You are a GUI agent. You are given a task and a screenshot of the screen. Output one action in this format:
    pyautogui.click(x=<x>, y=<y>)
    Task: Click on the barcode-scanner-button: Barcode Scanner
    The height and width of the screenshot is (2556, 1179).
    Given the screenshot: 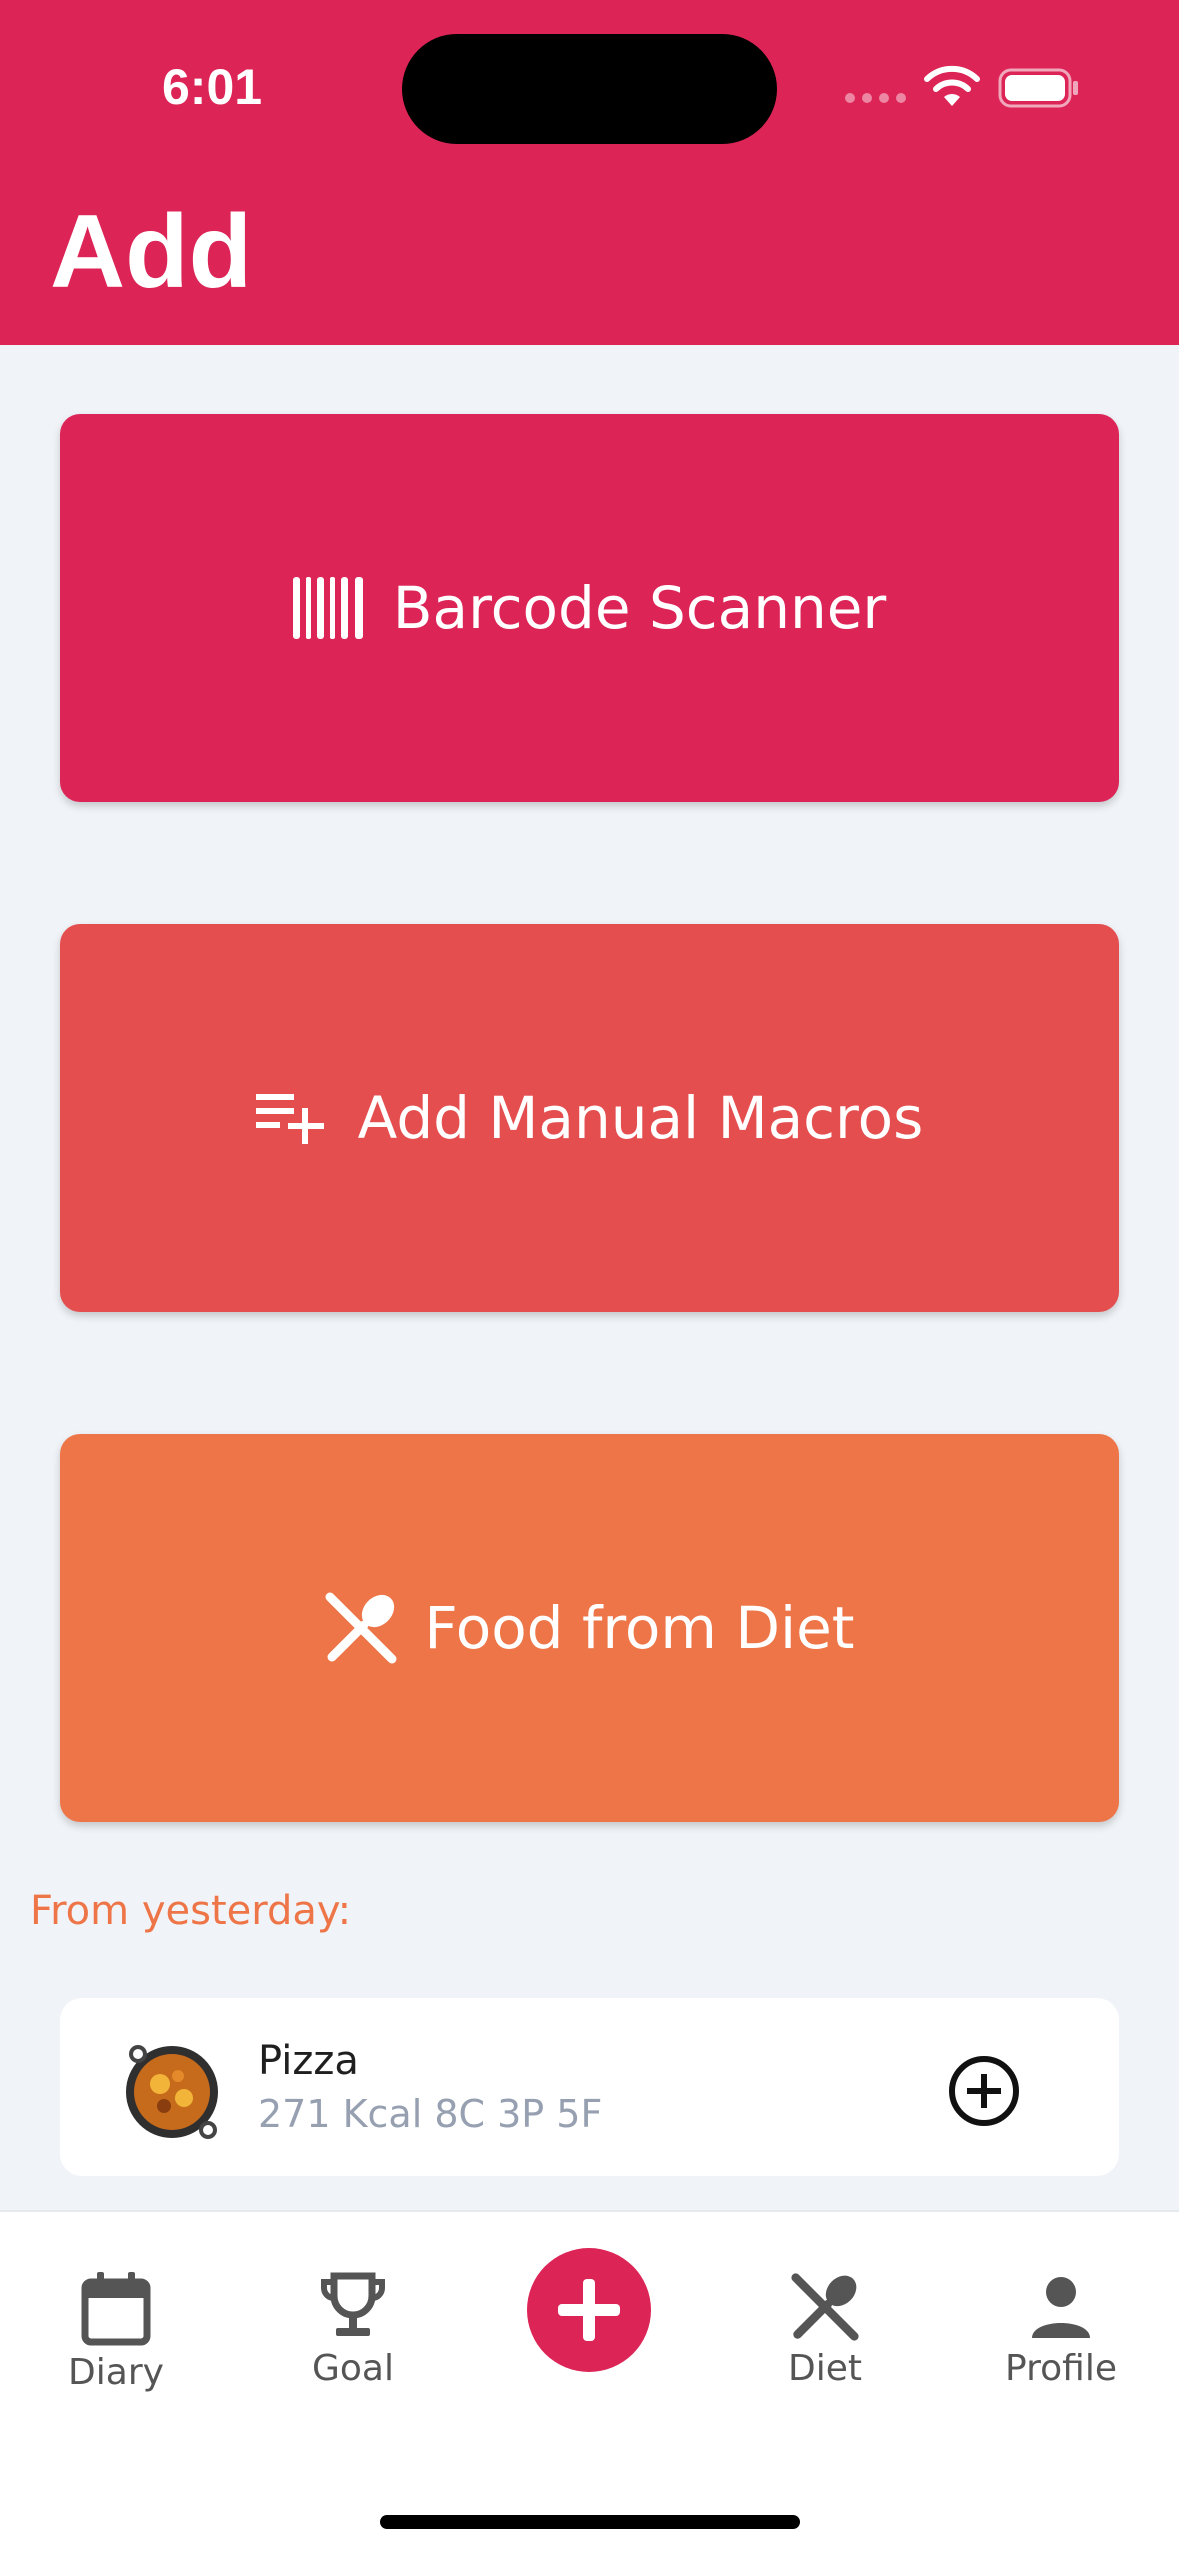 What is the action you would take?
    pyautogui.click(x=589, y=608)
    